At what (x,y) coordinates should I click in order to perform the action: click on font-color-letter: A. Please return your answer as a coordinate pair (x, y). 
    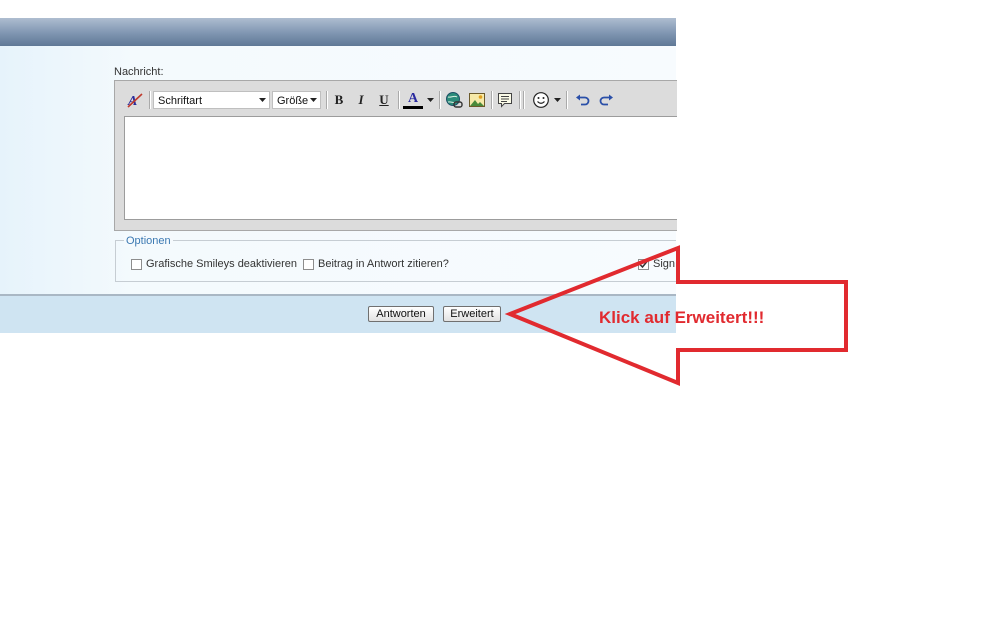
    Looking at the image, I should click on (413, 98).